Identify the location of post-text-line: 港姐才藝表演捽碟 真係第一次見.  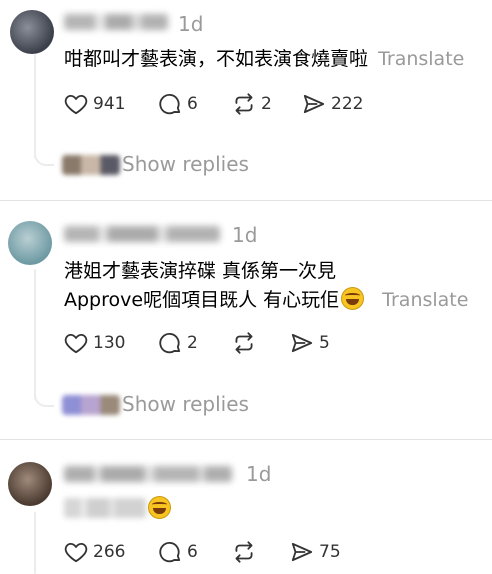
(200, 269).